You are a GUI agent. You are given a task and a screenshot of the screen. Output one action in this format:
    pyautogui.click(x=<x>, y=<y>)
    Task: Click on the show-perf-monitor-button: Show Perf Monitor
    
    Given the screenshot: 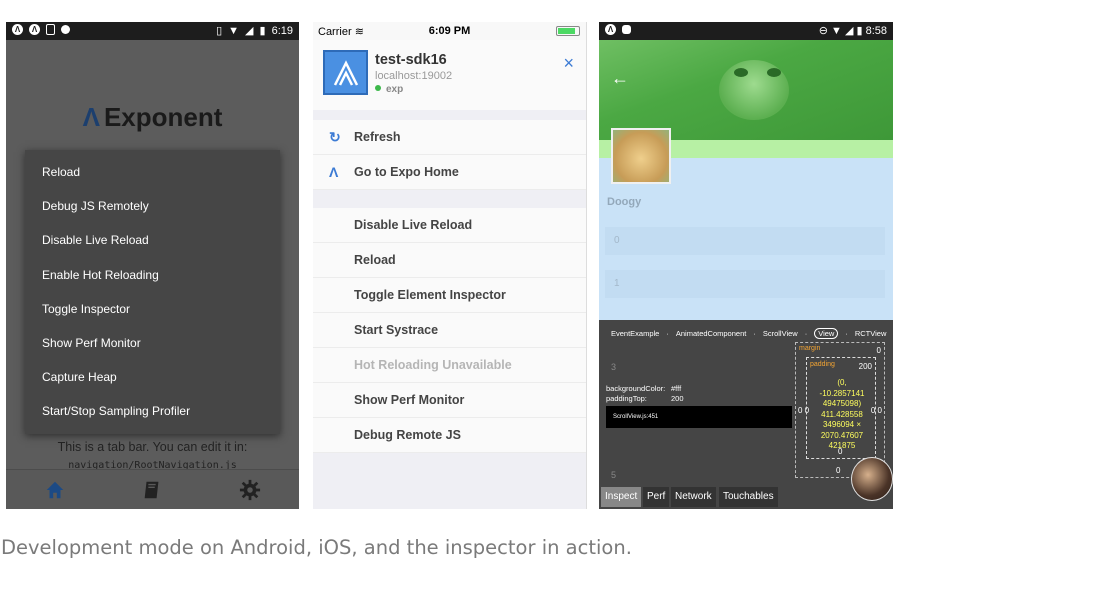 What is the action you would take?
    pyautogui.click(x=449, y=400)
    